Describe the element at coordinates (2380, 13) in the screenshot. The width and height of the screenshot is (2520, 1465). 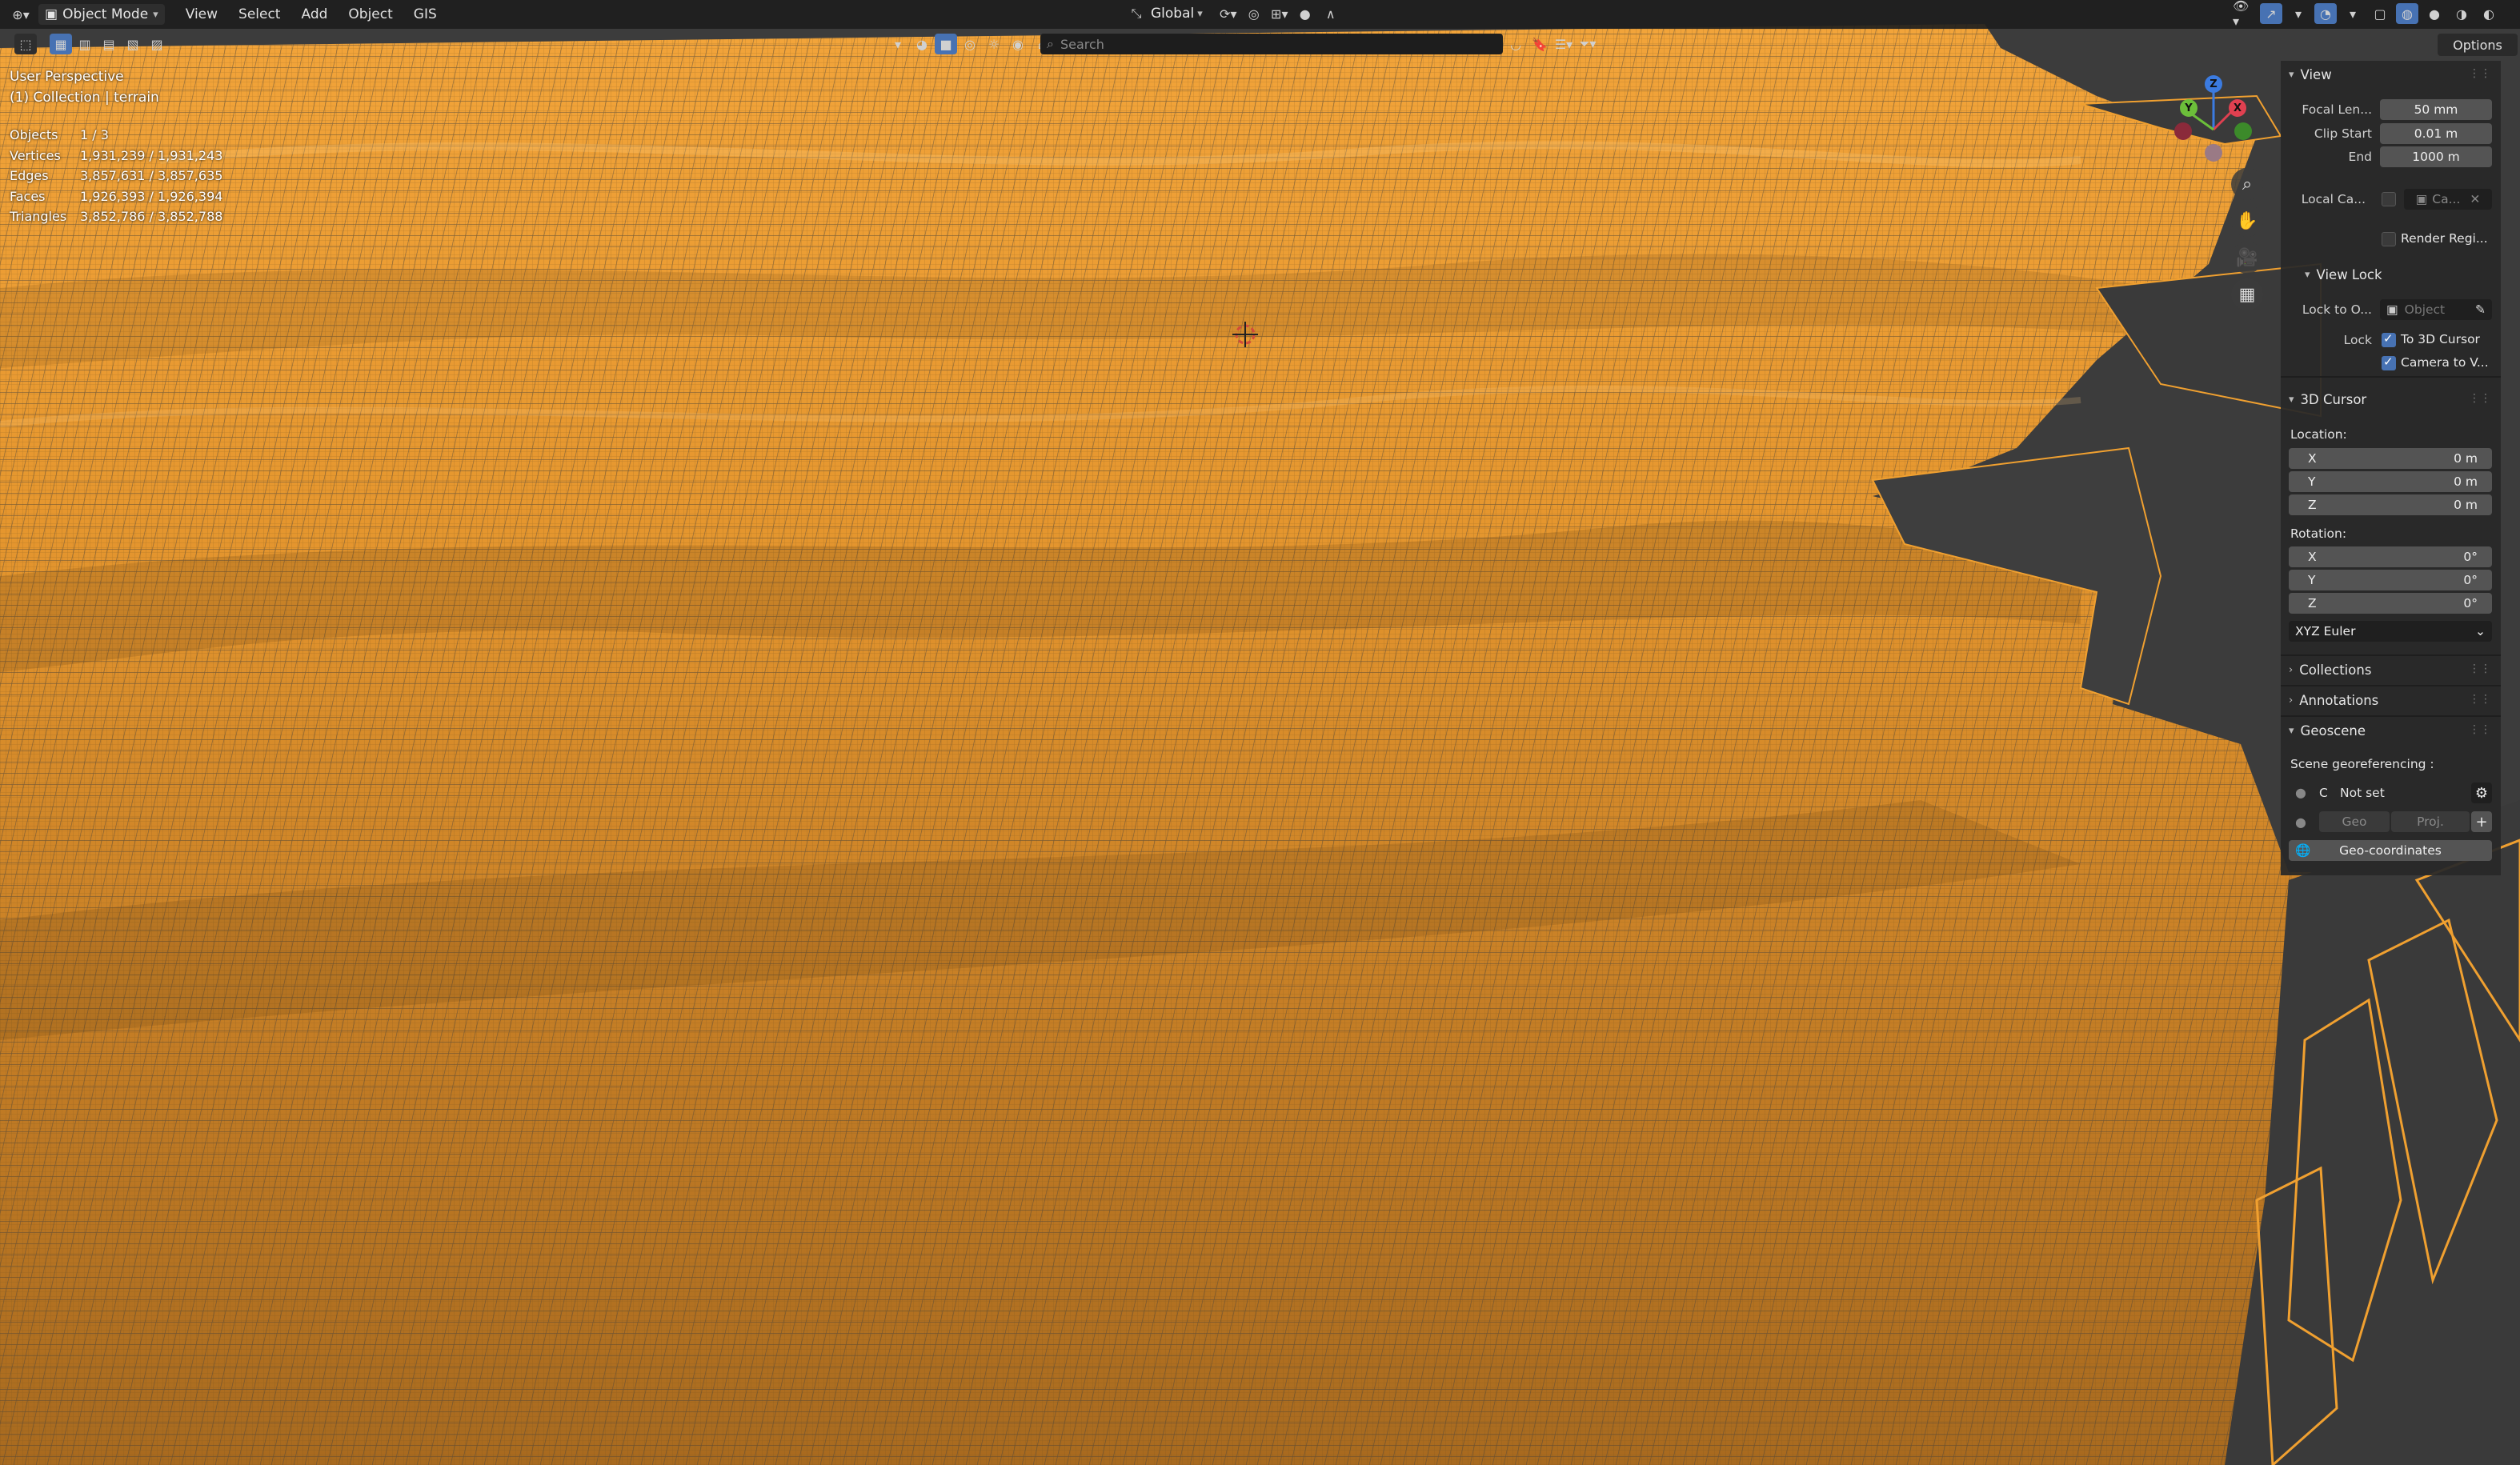
I see `xray-icon: ▢` at that location.